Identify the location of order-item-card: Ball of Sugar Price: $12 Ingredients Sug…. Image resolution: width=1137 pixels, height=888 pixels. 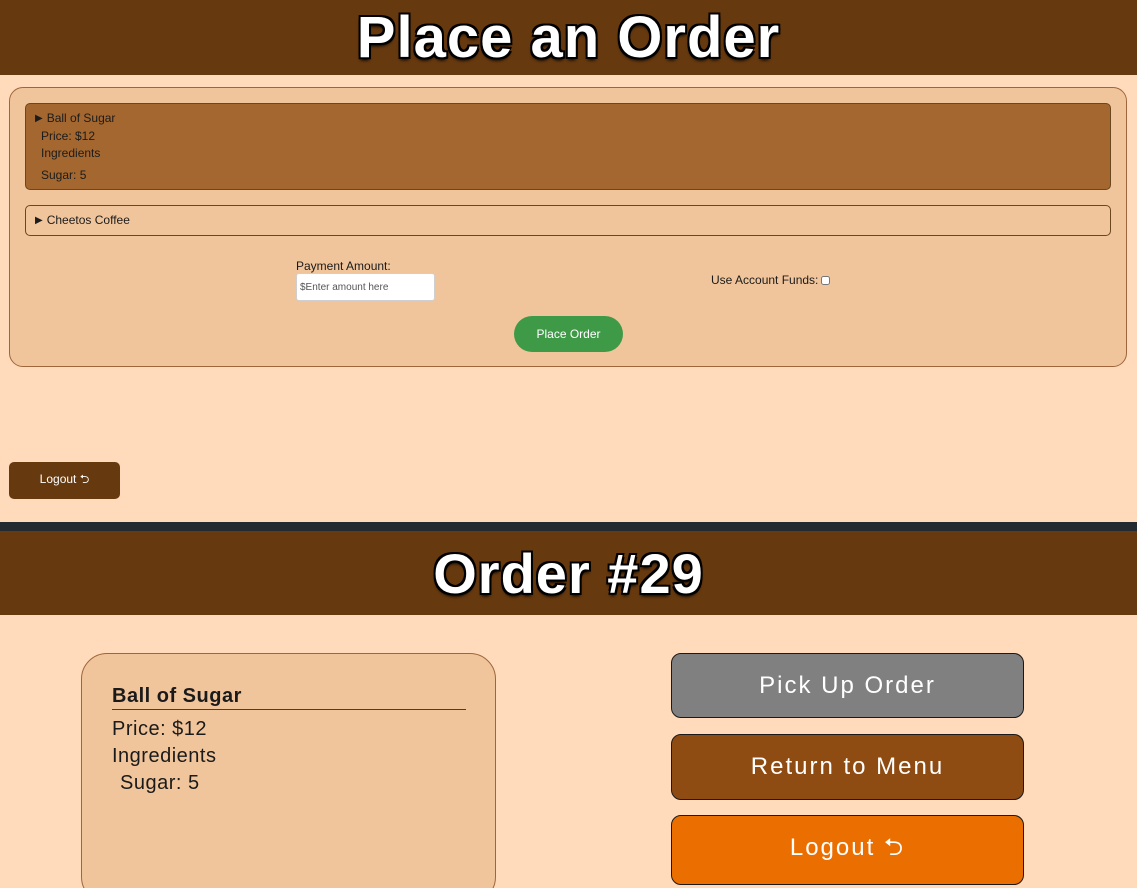
(288, 770).